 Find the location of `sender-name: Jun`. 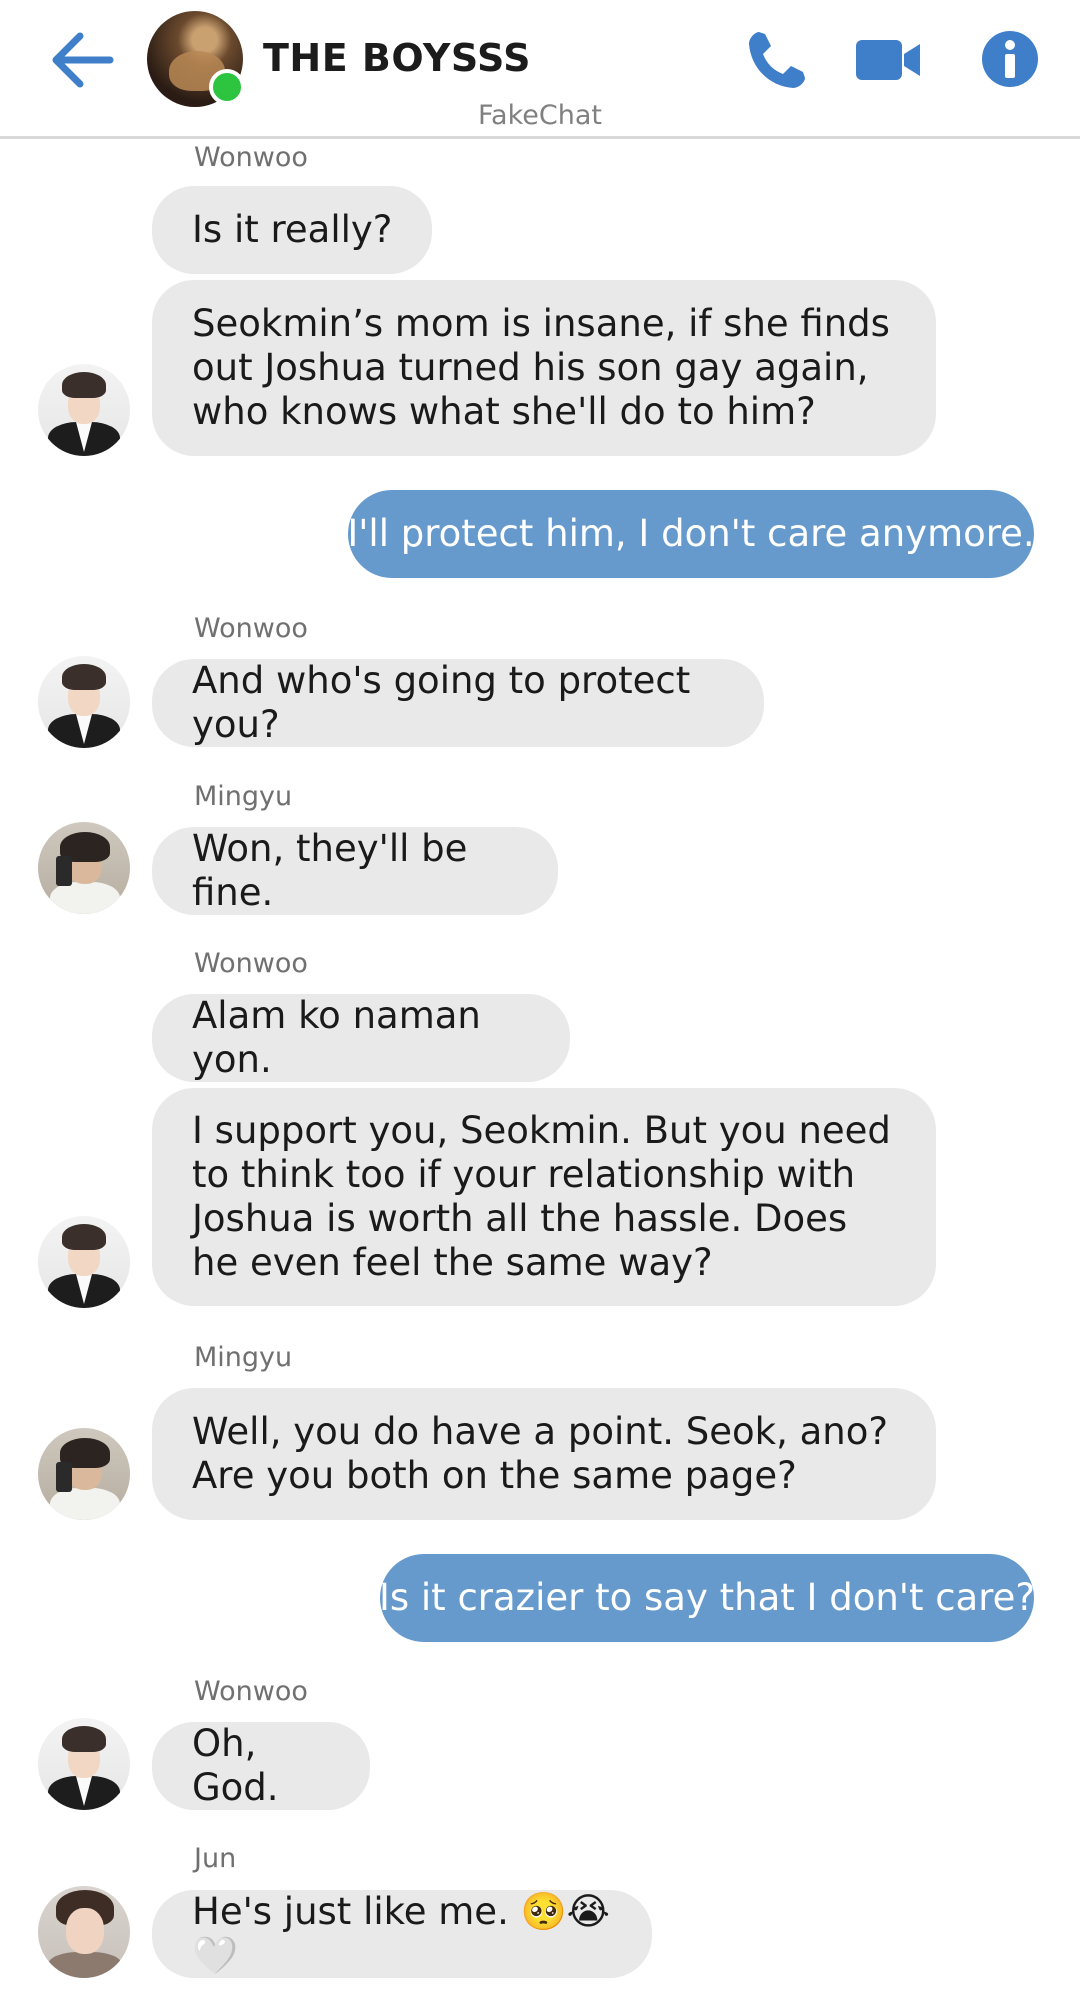

sender-name: Jun is located at coordinates (215, 1858).